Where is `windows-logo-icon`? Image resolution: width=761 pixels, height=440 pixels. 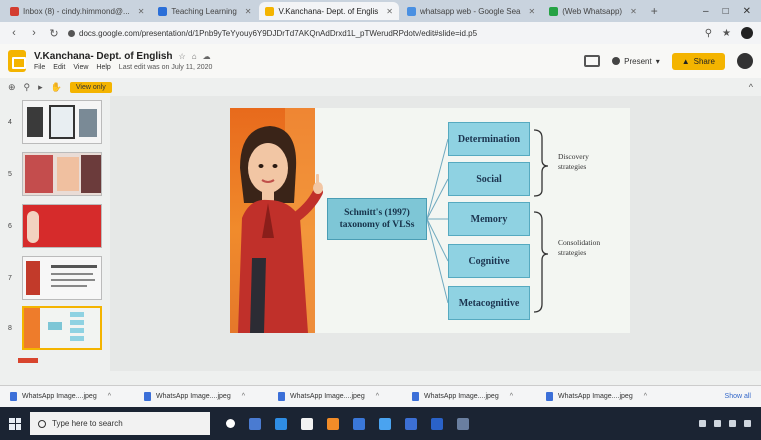 windows-logo-icon is located at coordinates (15, 423).